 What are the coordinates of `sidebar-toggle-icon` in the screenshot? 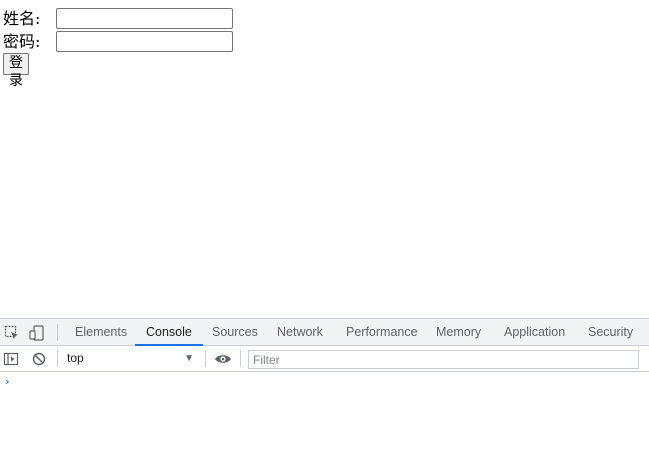 It's located at (11, 359).